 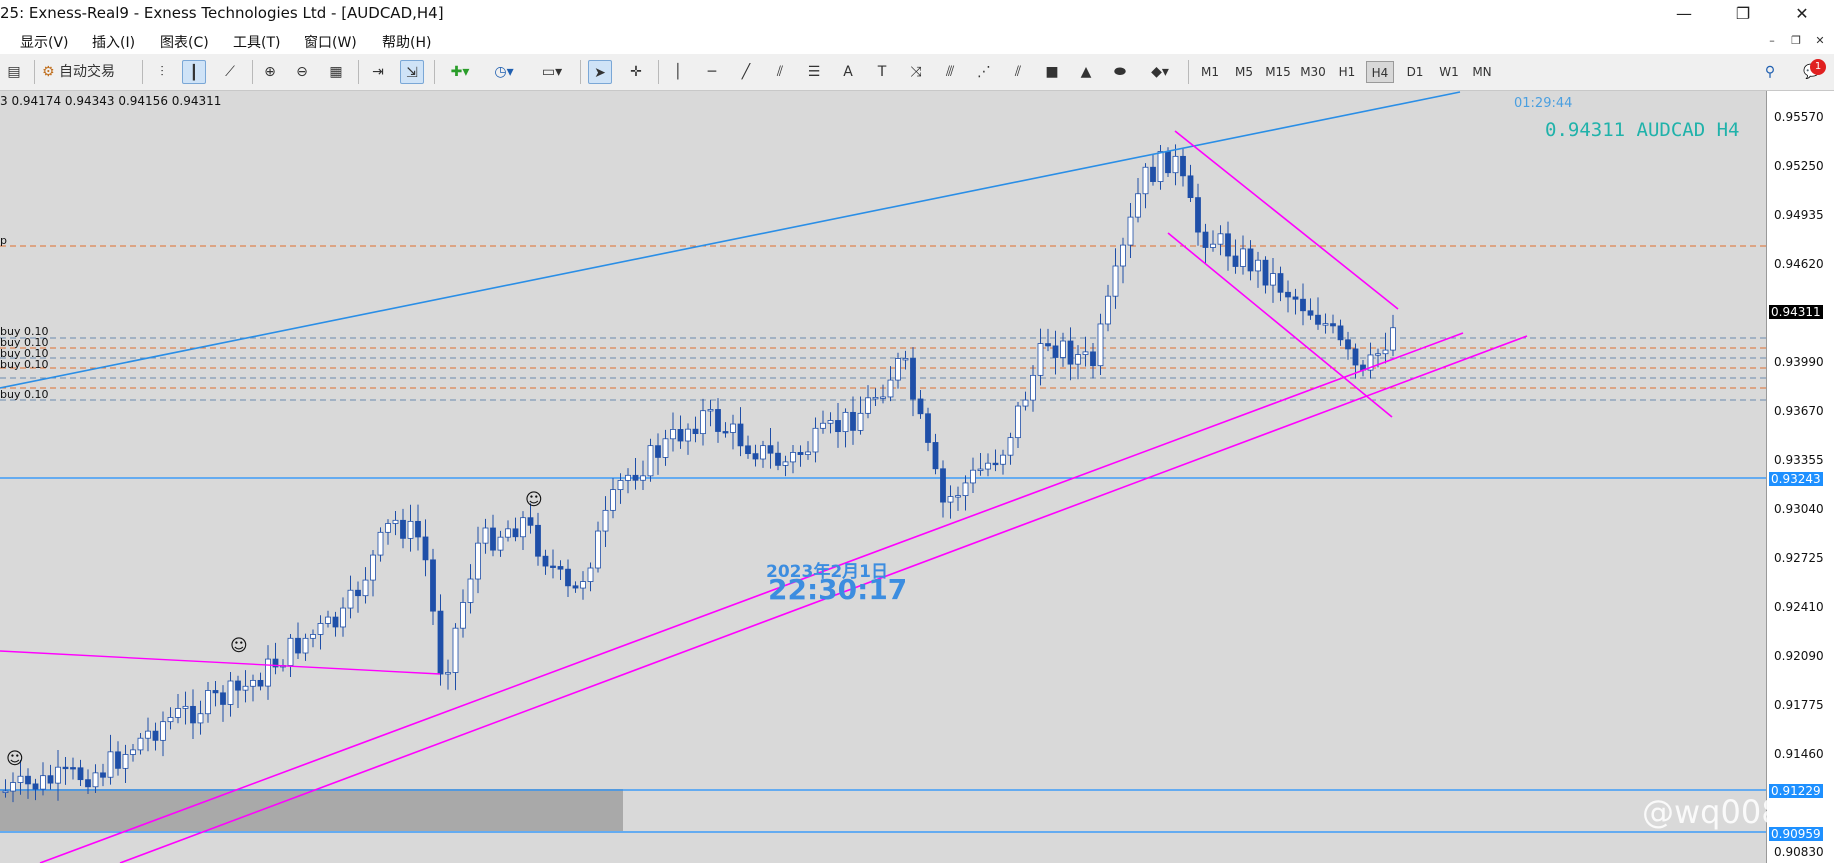 What do you see at coordinates (1313, 72) in the screenshot?
I see `timeframe-m30: M30` at bounding box center [1313, 72].